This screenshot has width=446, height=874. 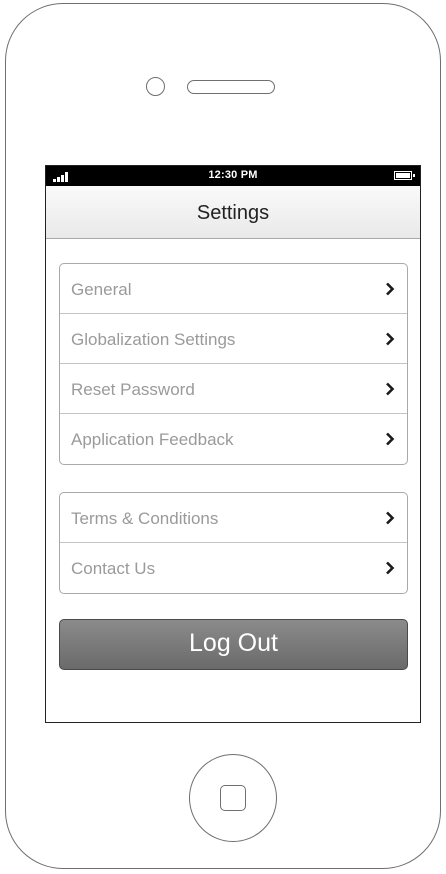 I want to click on list-item-globalization-settings: Globalization Settings, so click(x=233, y=339).